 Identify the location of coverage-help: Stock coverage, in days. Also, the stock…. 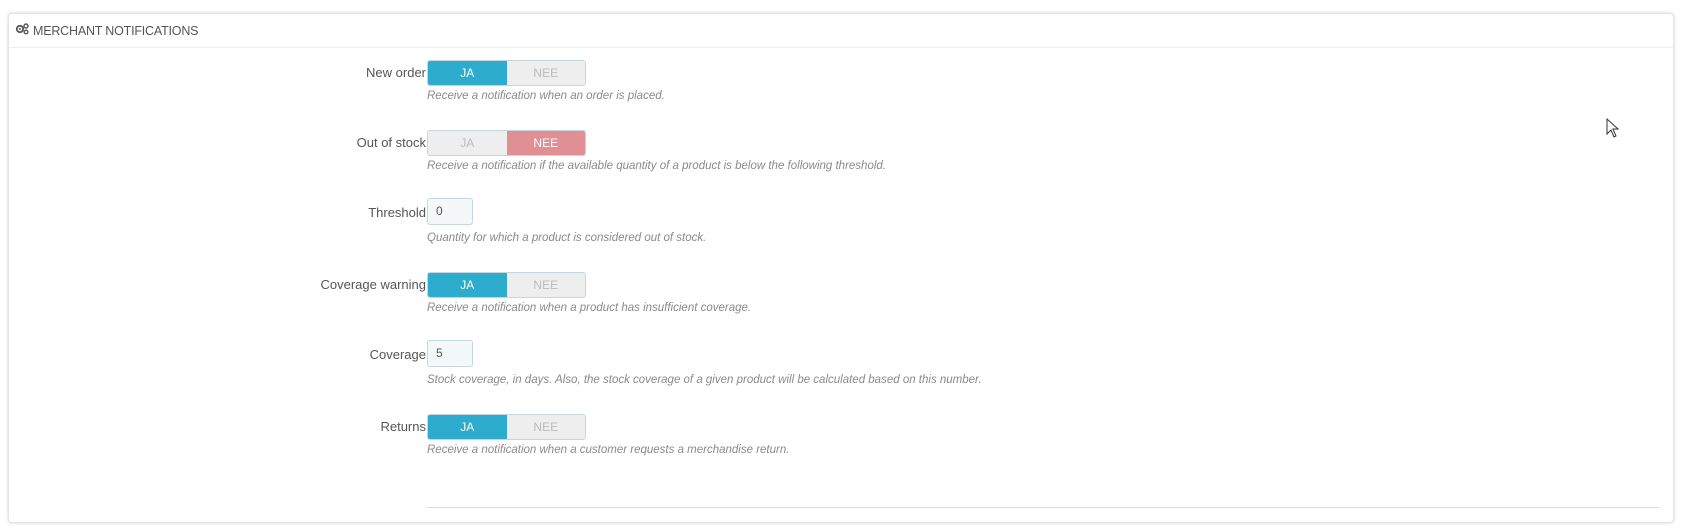
(704, 380).